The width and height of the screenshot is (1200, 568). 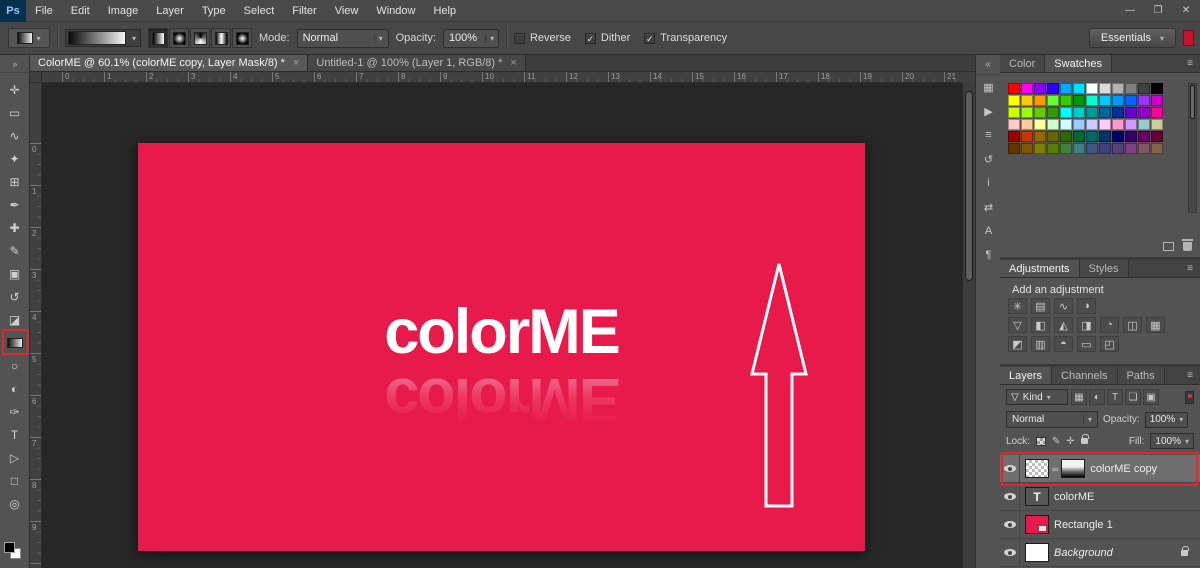 I want to click on filter-pixel-icon: ▦, so click(x=1079, y=397).